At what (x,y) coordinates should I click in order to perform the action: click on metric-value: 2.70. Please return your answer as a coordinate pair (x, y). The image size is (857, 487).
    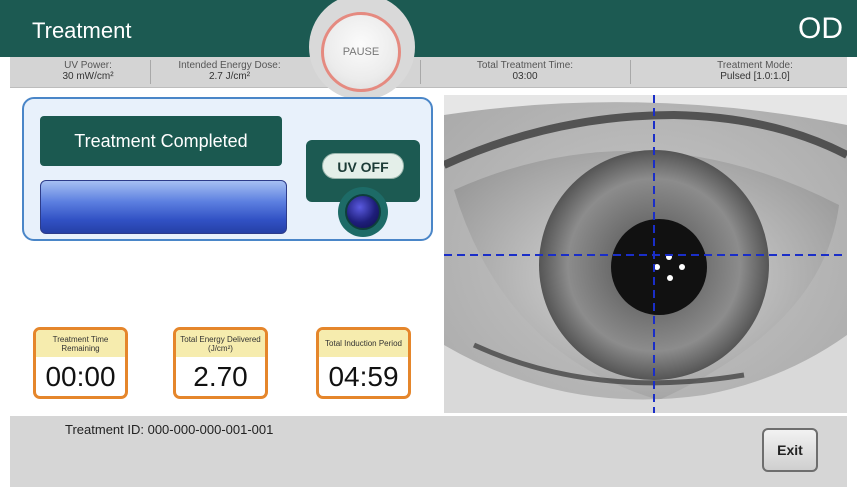
    Looking at the image, I should click on (220, 376).